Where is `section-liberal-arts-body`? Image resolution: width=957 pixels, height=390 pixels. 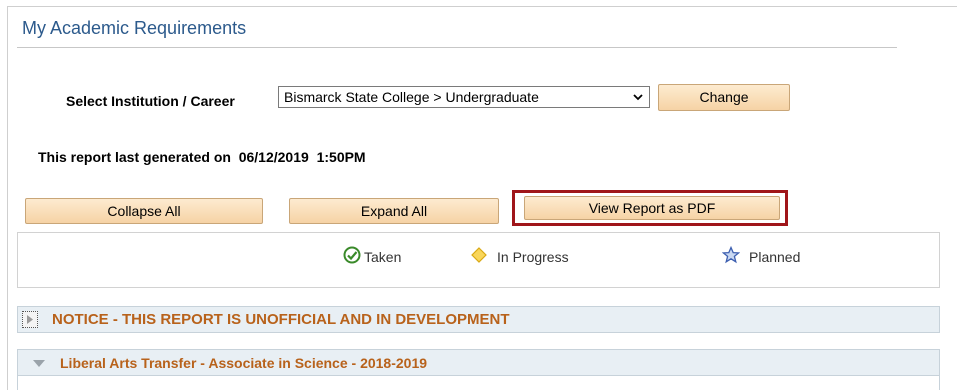
section-liberal-arts-body is located at coordinates (478, 383).